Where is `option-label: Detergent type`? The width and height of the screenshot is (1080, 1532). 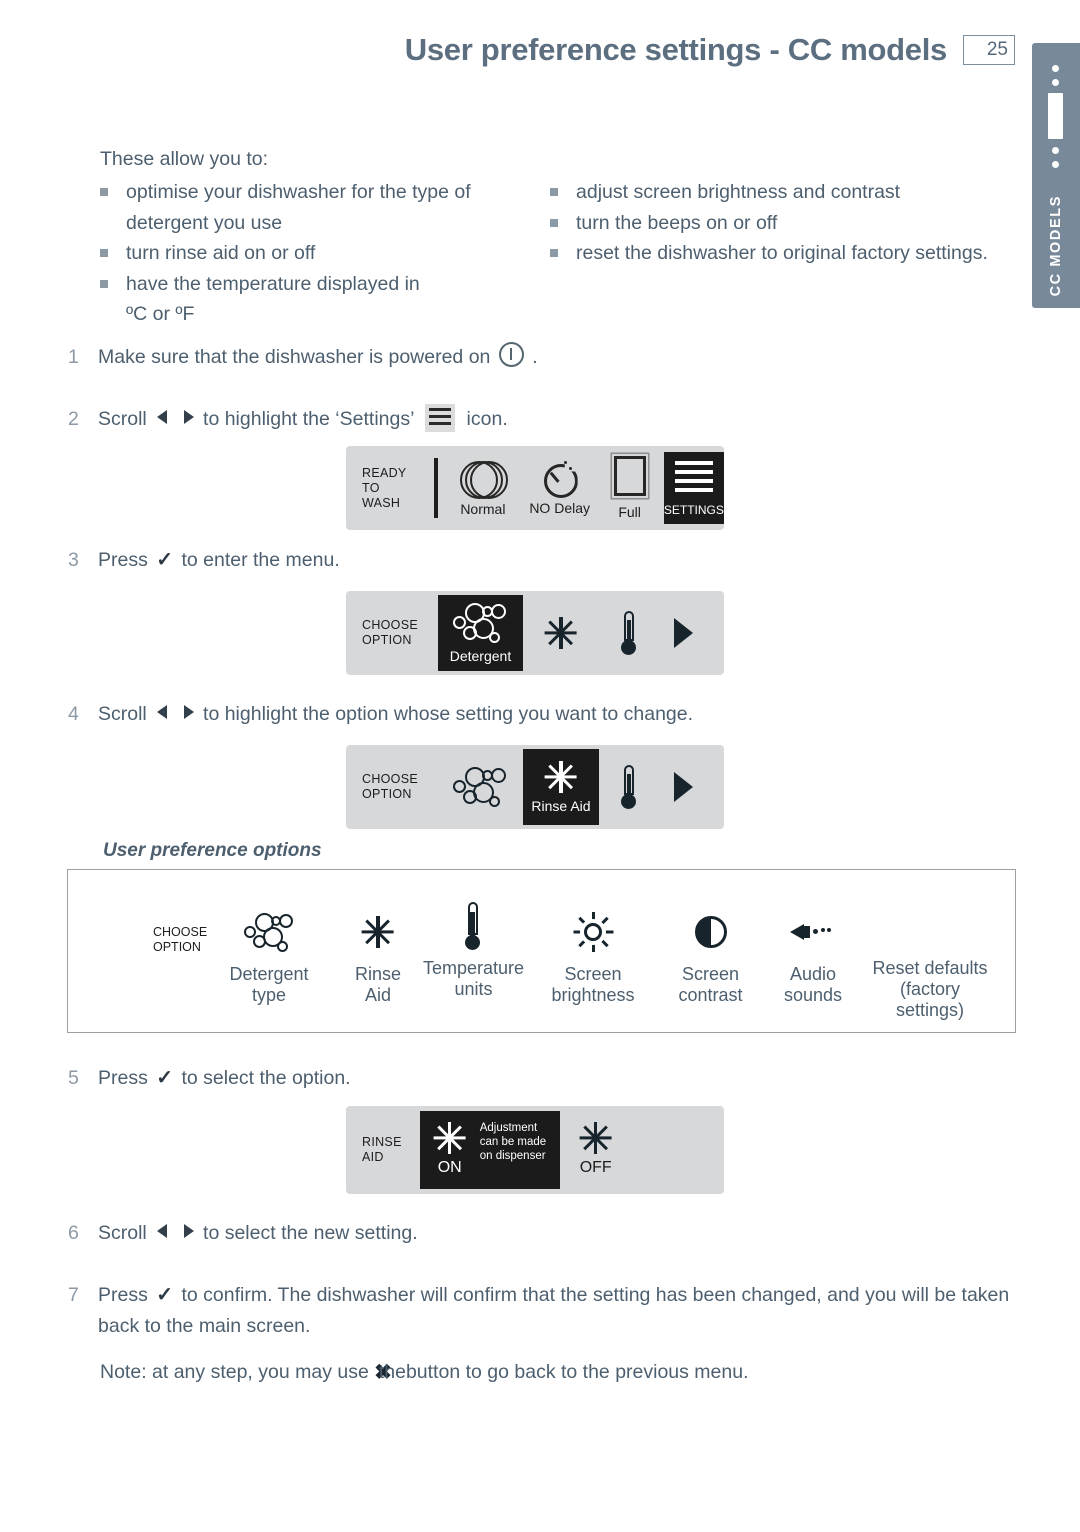 option-label: Detergent type is located at coordinates (269, 984).